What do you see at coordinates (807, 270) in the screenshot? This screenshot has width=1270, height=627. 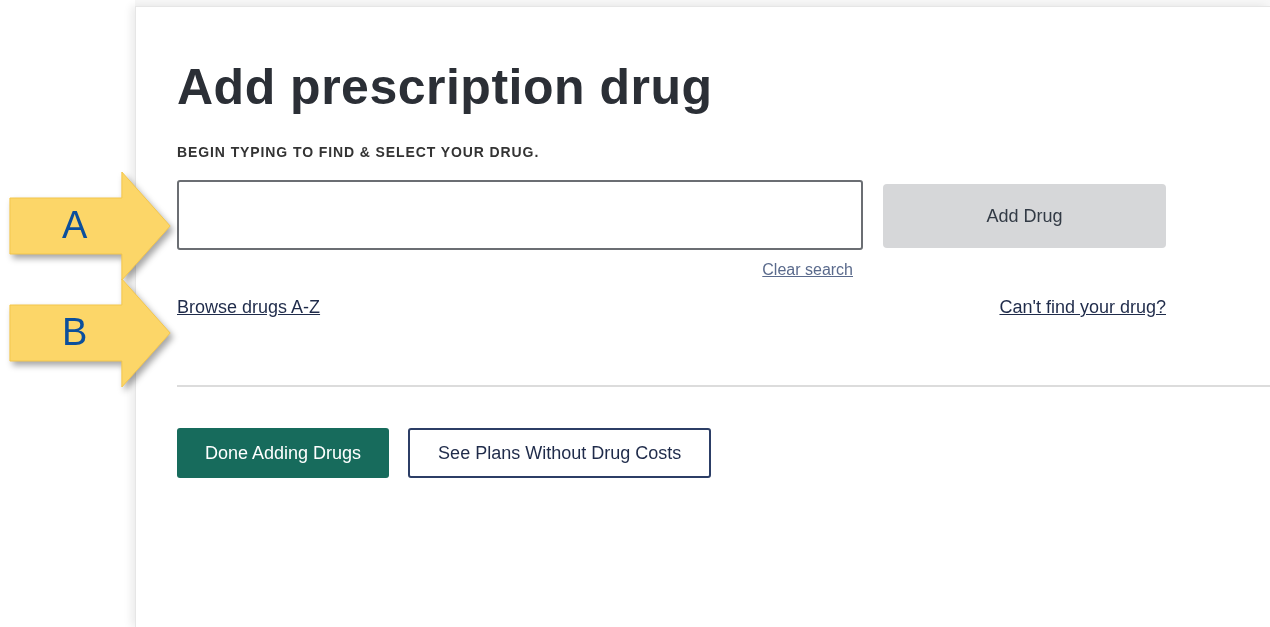 I see `clear-search-link: Clear search` at bounding box center [807, 270].